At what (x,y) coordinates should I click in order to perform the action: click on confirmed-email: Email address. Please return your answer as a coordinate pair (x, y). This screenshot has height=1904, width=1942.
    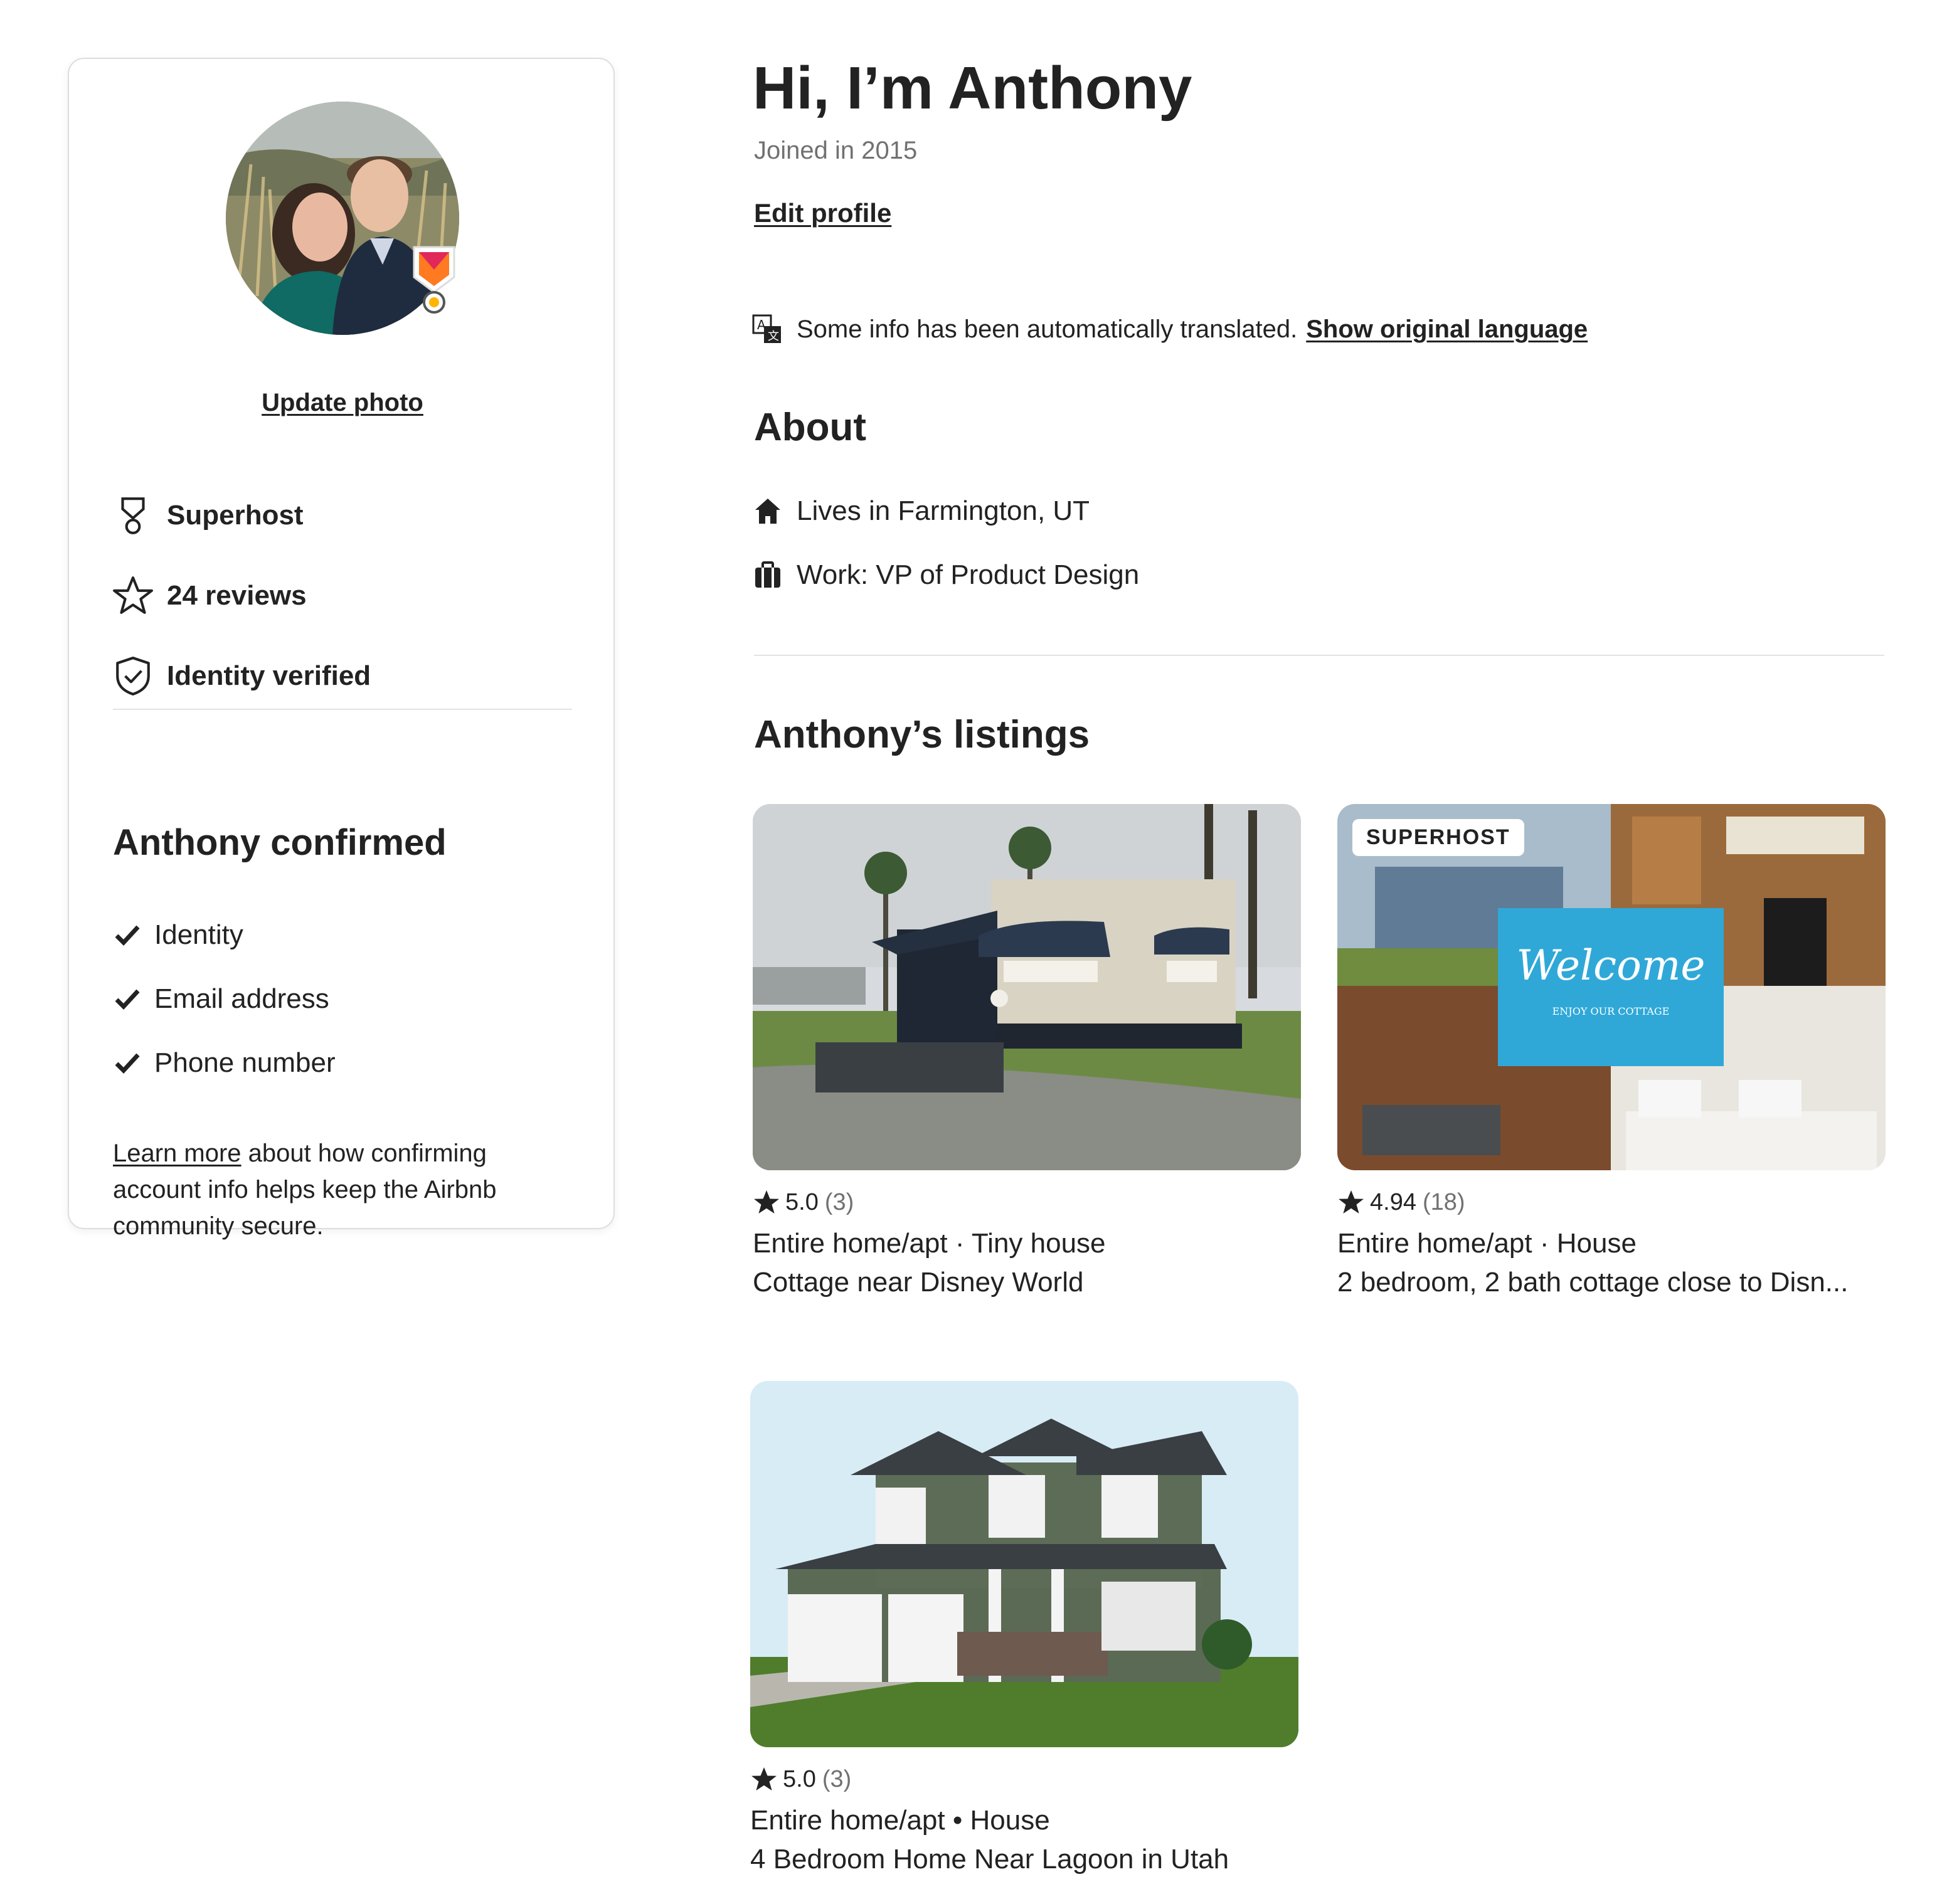
    Looking at the image, I should click on (221, 999).